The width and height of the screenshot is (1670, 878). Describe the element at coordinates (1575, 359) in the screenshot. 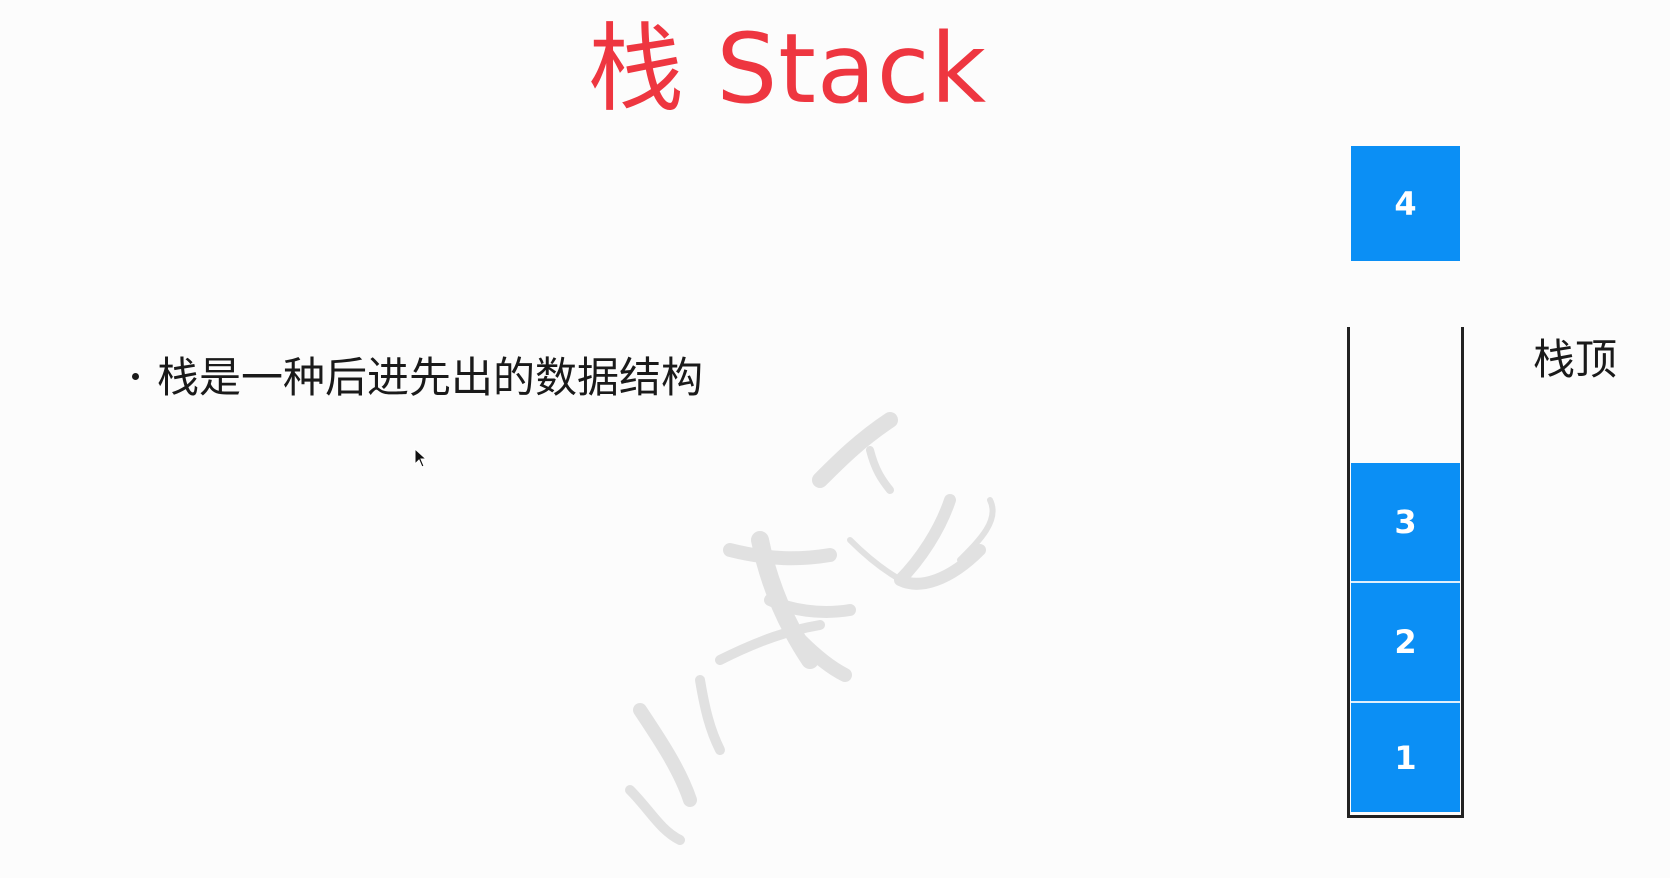

I see `stack-top-label: 栈顶` at that location.